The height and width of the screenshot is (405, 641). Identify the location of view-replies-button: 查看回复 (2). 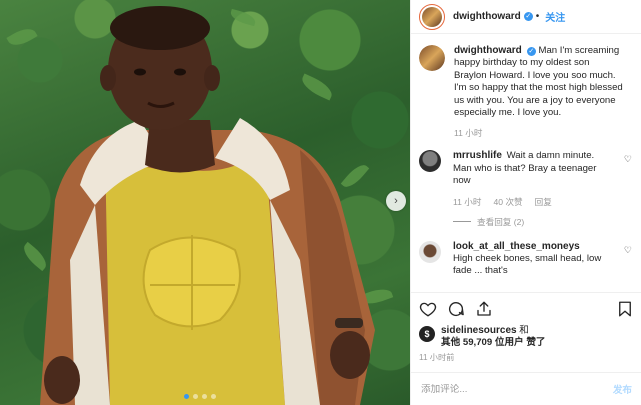
(534, 222).